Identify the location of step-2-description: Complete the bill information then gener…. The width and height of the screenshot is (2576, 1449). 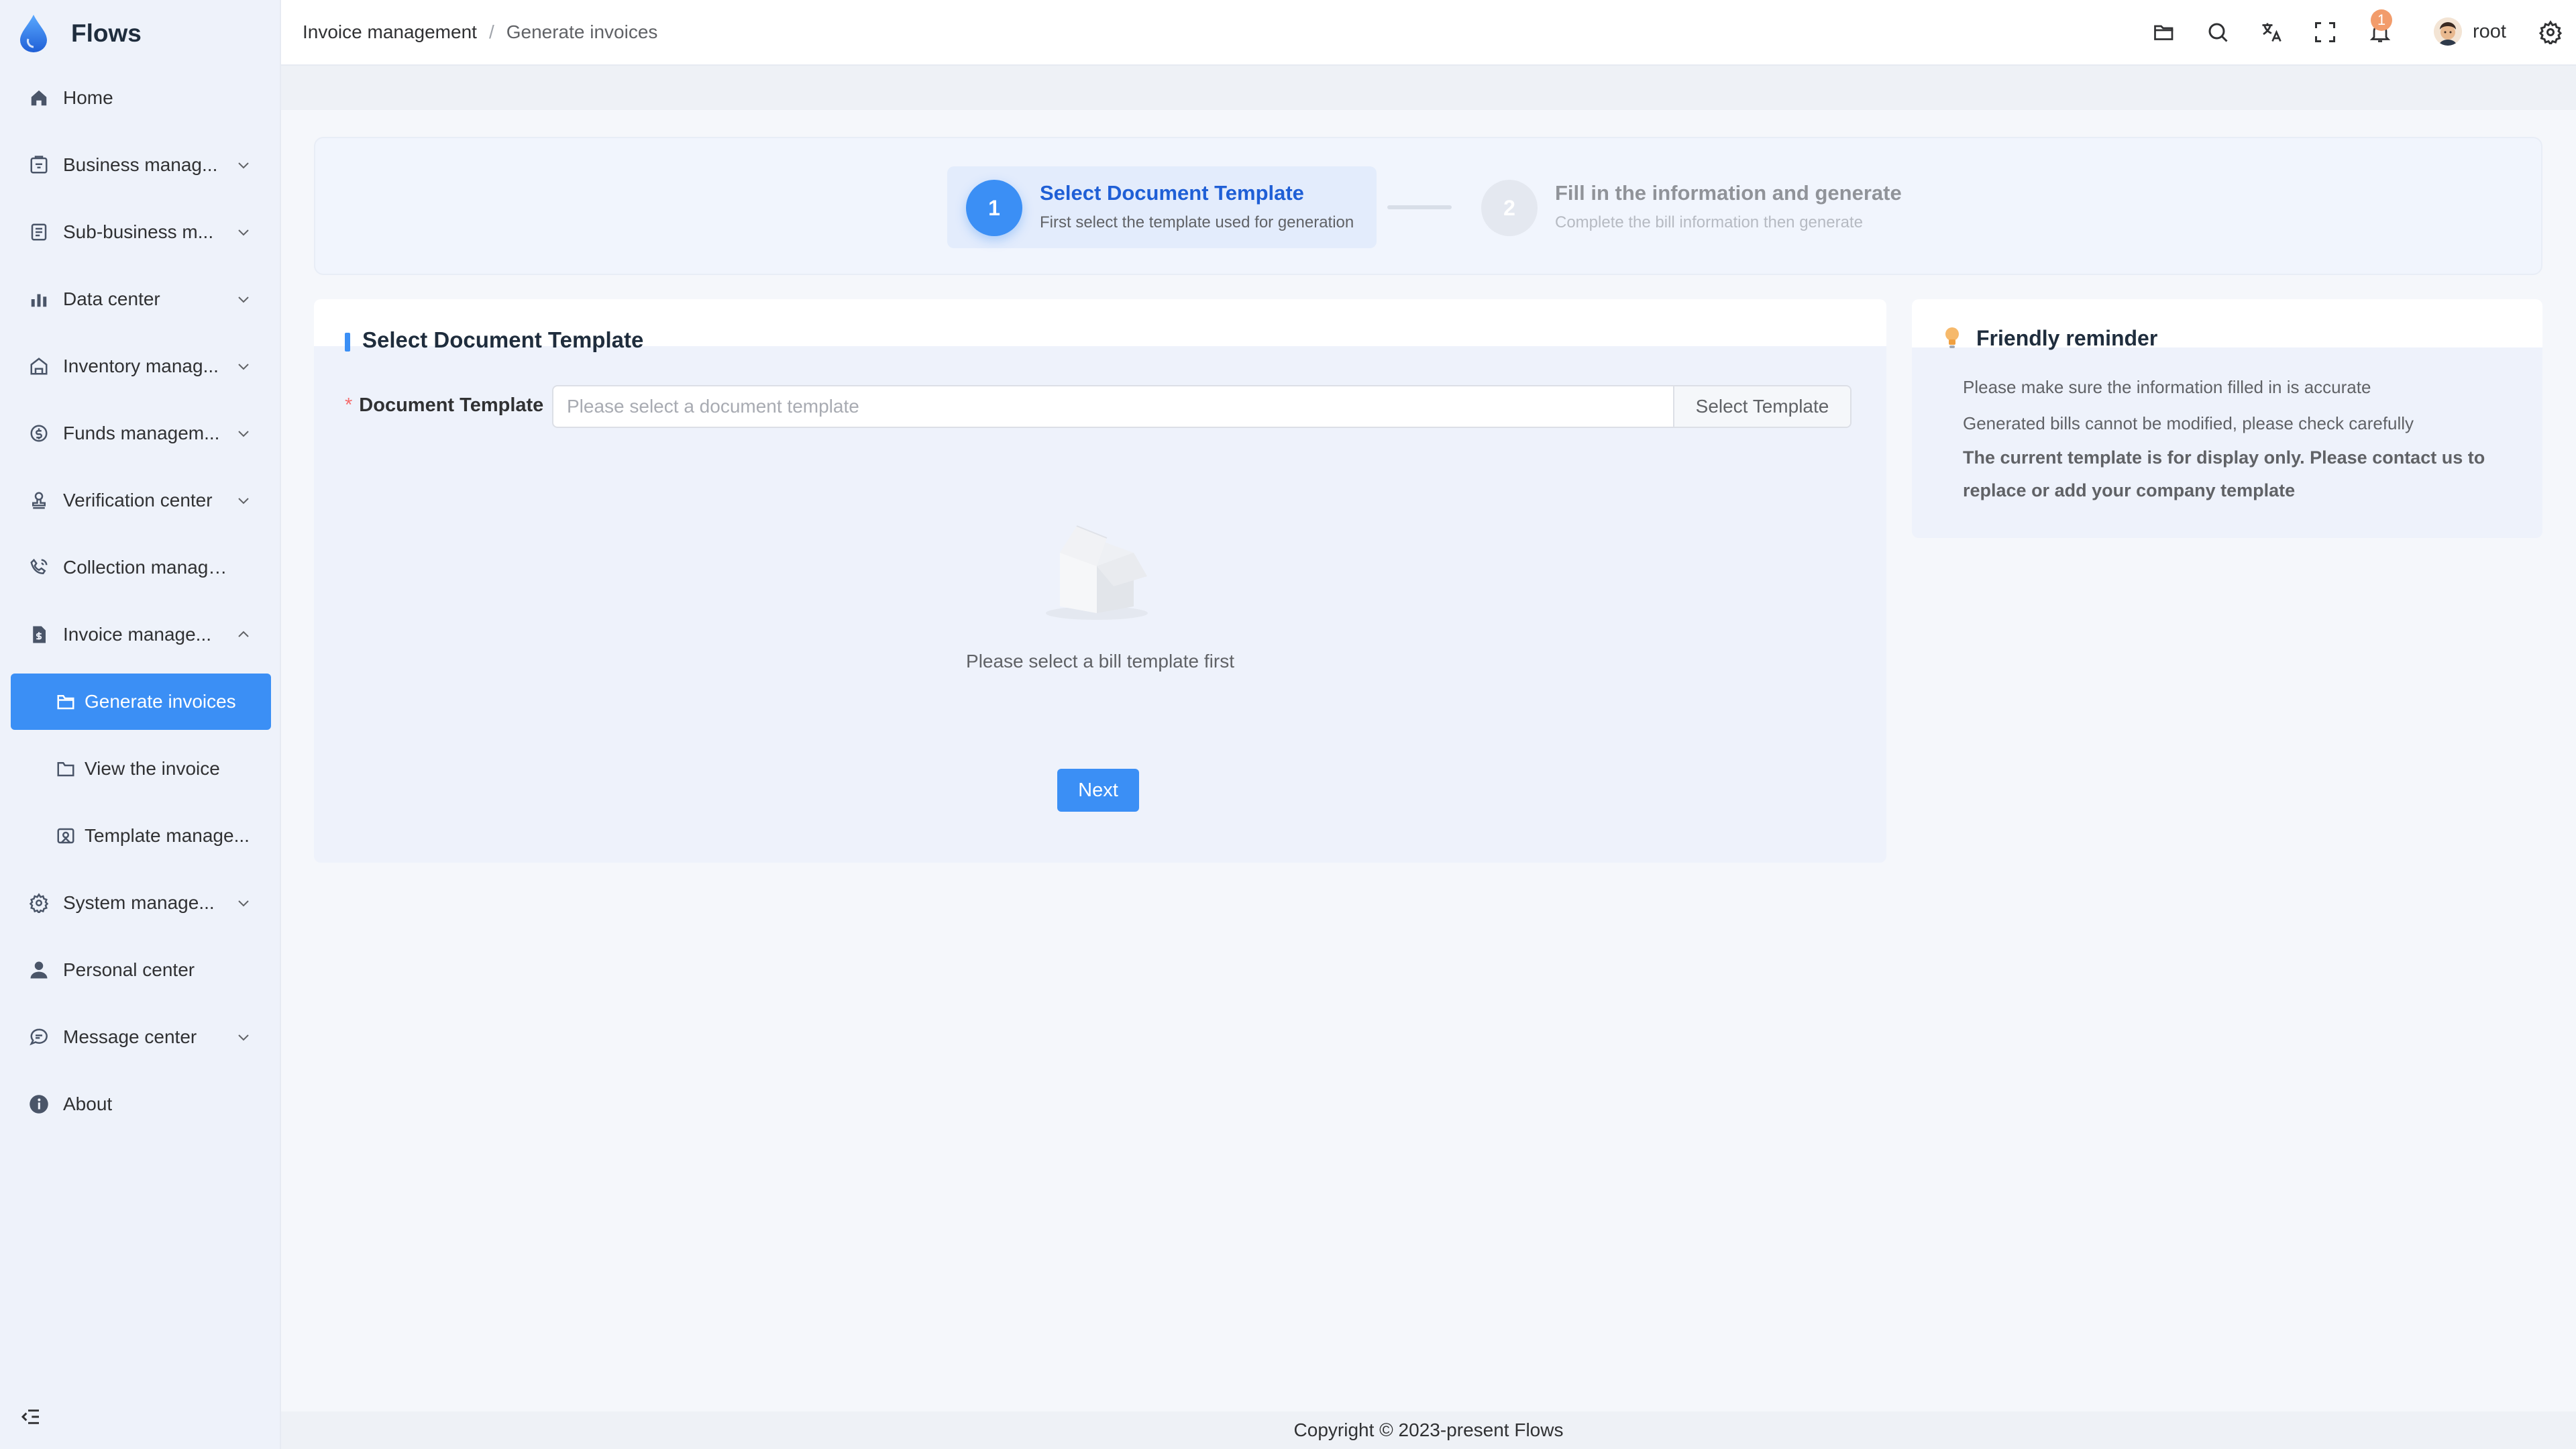
(1709, 222).